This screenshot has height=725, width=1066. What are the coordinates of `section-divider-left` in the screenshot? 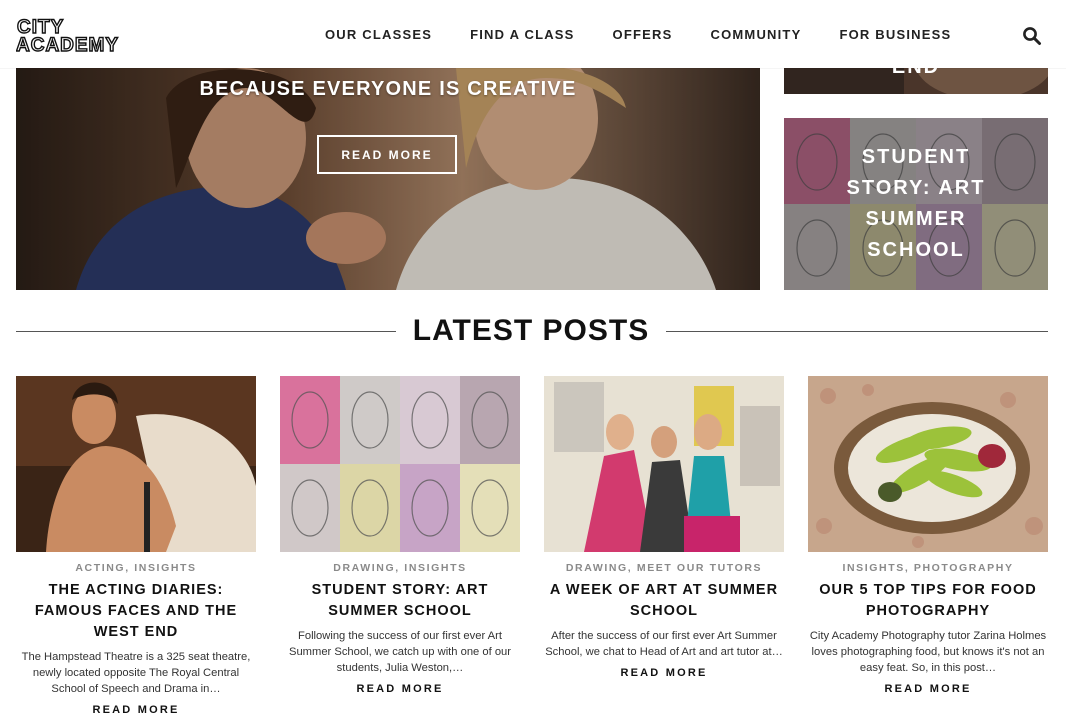 It's located at (206, 331).